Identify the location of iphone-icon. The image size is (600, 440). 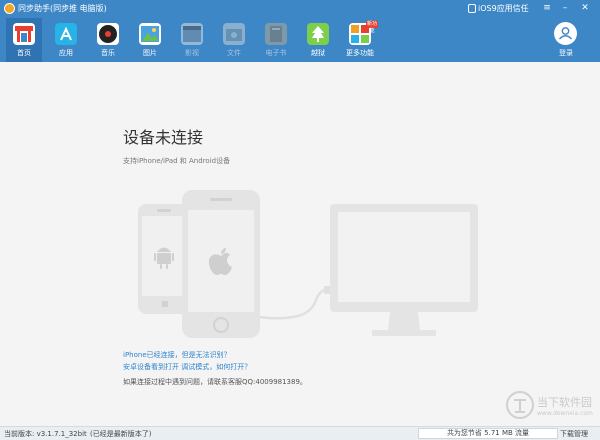
(221, 264).